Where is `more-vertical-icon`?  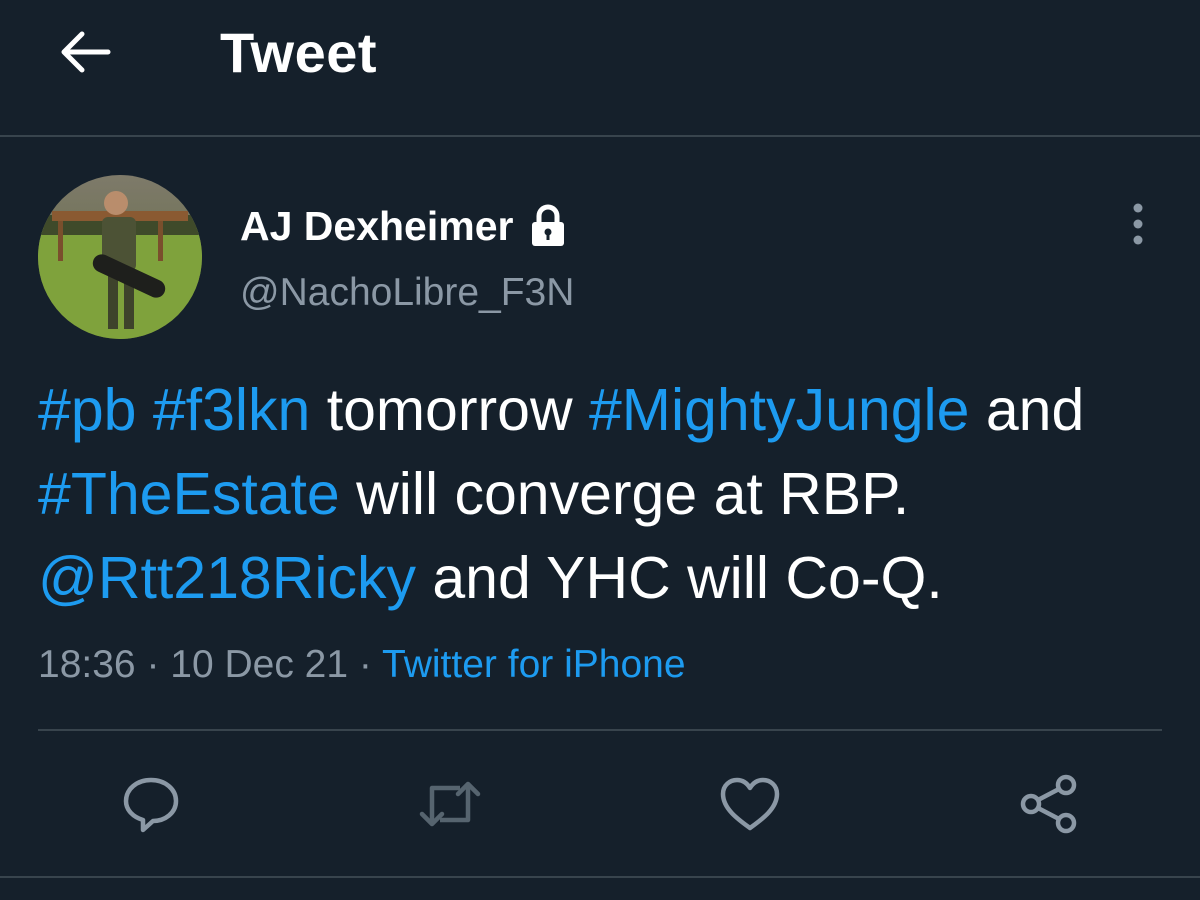
more-vertical-icon is located at coordinates (1138, 224).